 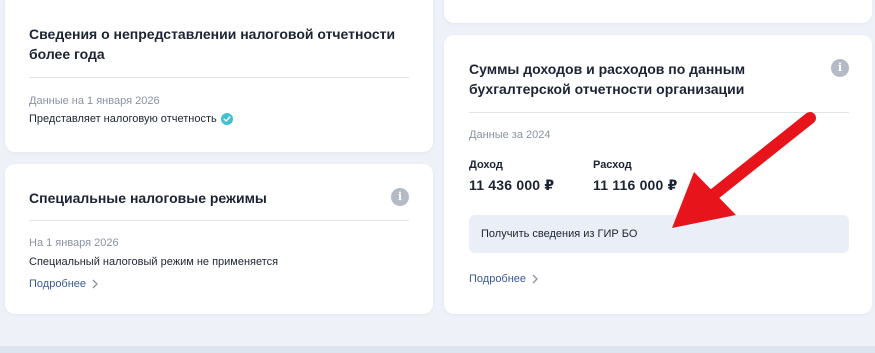 What do you see at coordinates (612, 165) in the screenshot?
I see `expense-label: Расход` at bounding box center [612, 165].